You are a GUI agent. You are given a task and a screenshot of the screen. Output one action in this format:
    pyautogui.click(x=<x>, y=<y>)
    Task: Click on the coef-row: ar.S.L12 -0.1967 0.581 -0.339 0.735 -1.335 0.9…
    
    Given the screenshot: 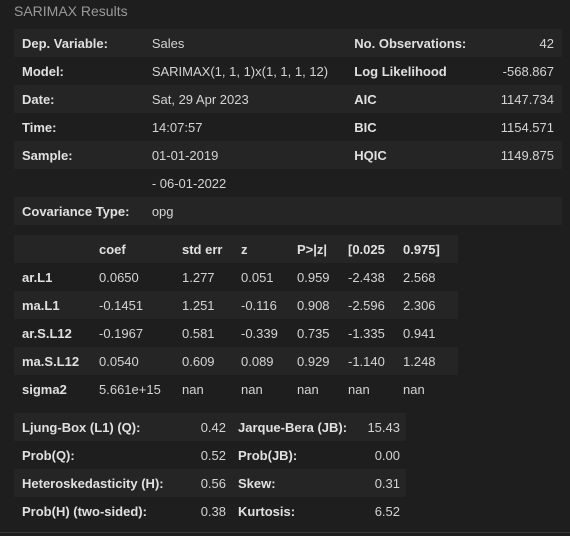 What is the action you would take?
    pyautogui.click(x=236, y=333)
    